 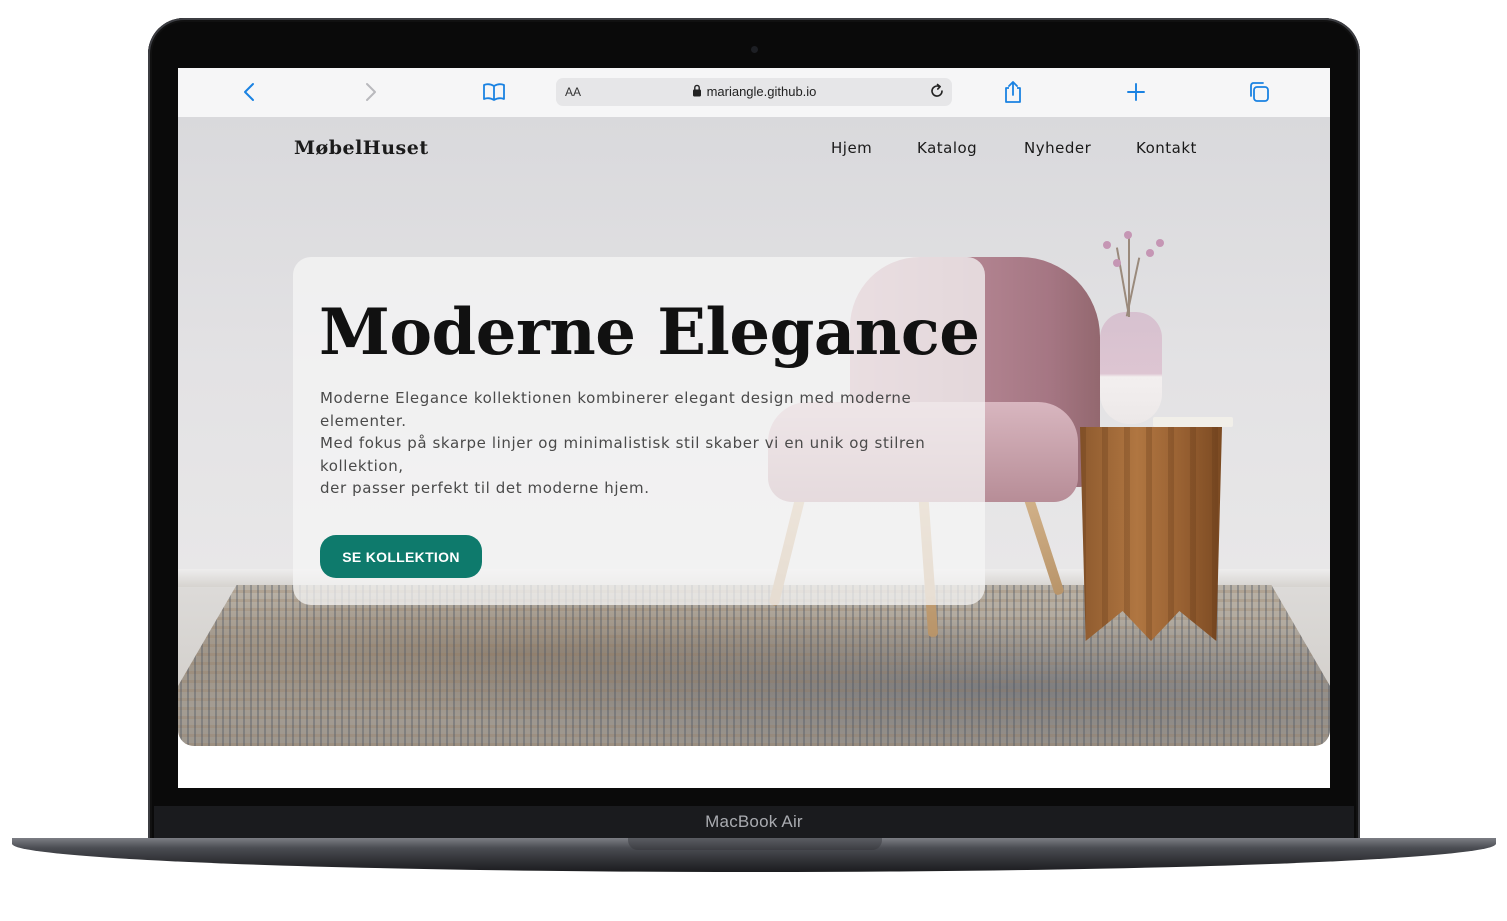 I want to click on nav-link-hjem: Hjem, so click(x=851, y=148).